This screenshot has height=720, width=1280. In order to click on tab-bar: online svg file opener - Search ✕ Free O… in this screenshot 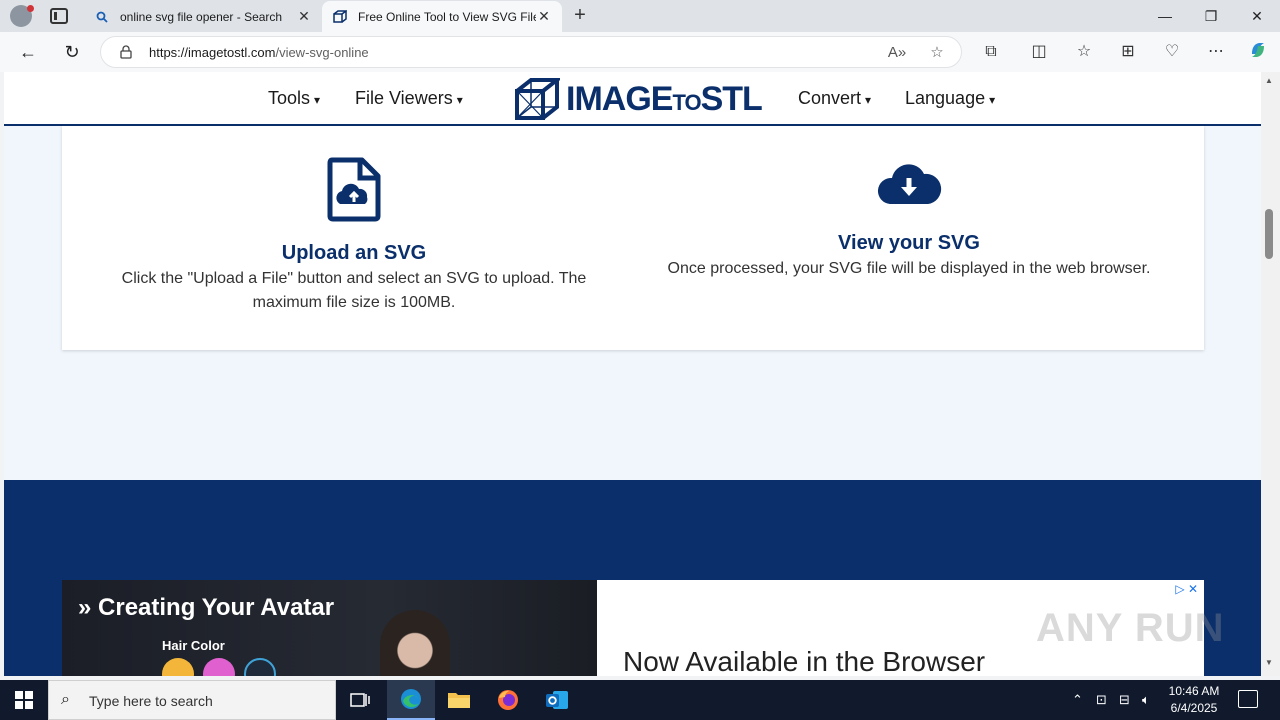, I will do `click(640, 16)`.